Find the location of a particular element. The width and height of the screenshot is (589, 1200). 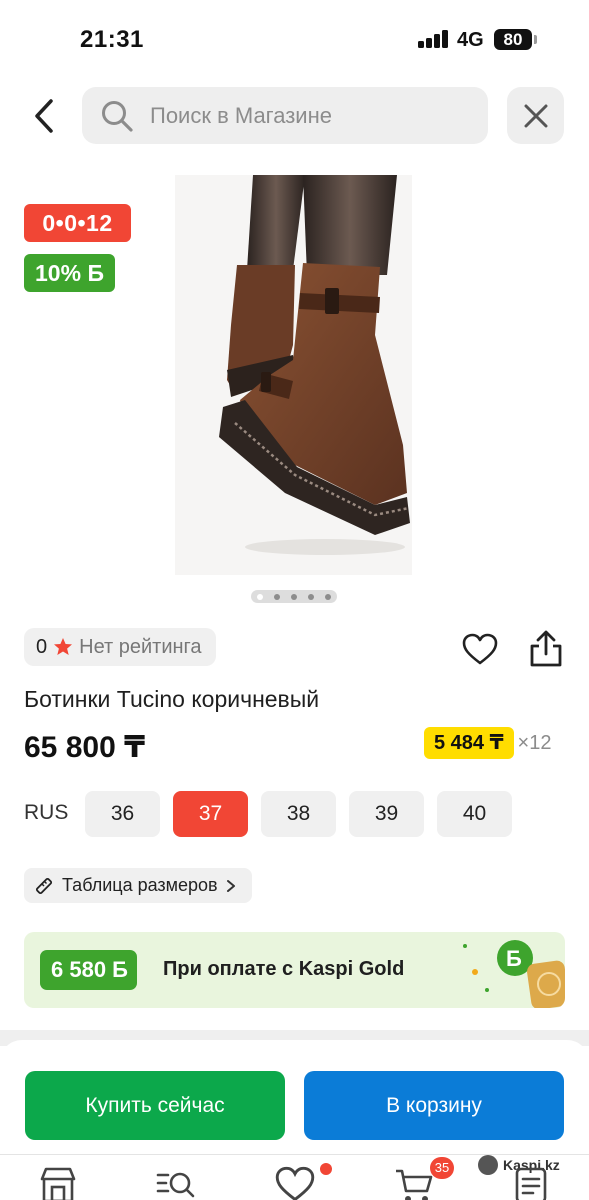

size-option-36: 36 is located at coordinates (122, 814).